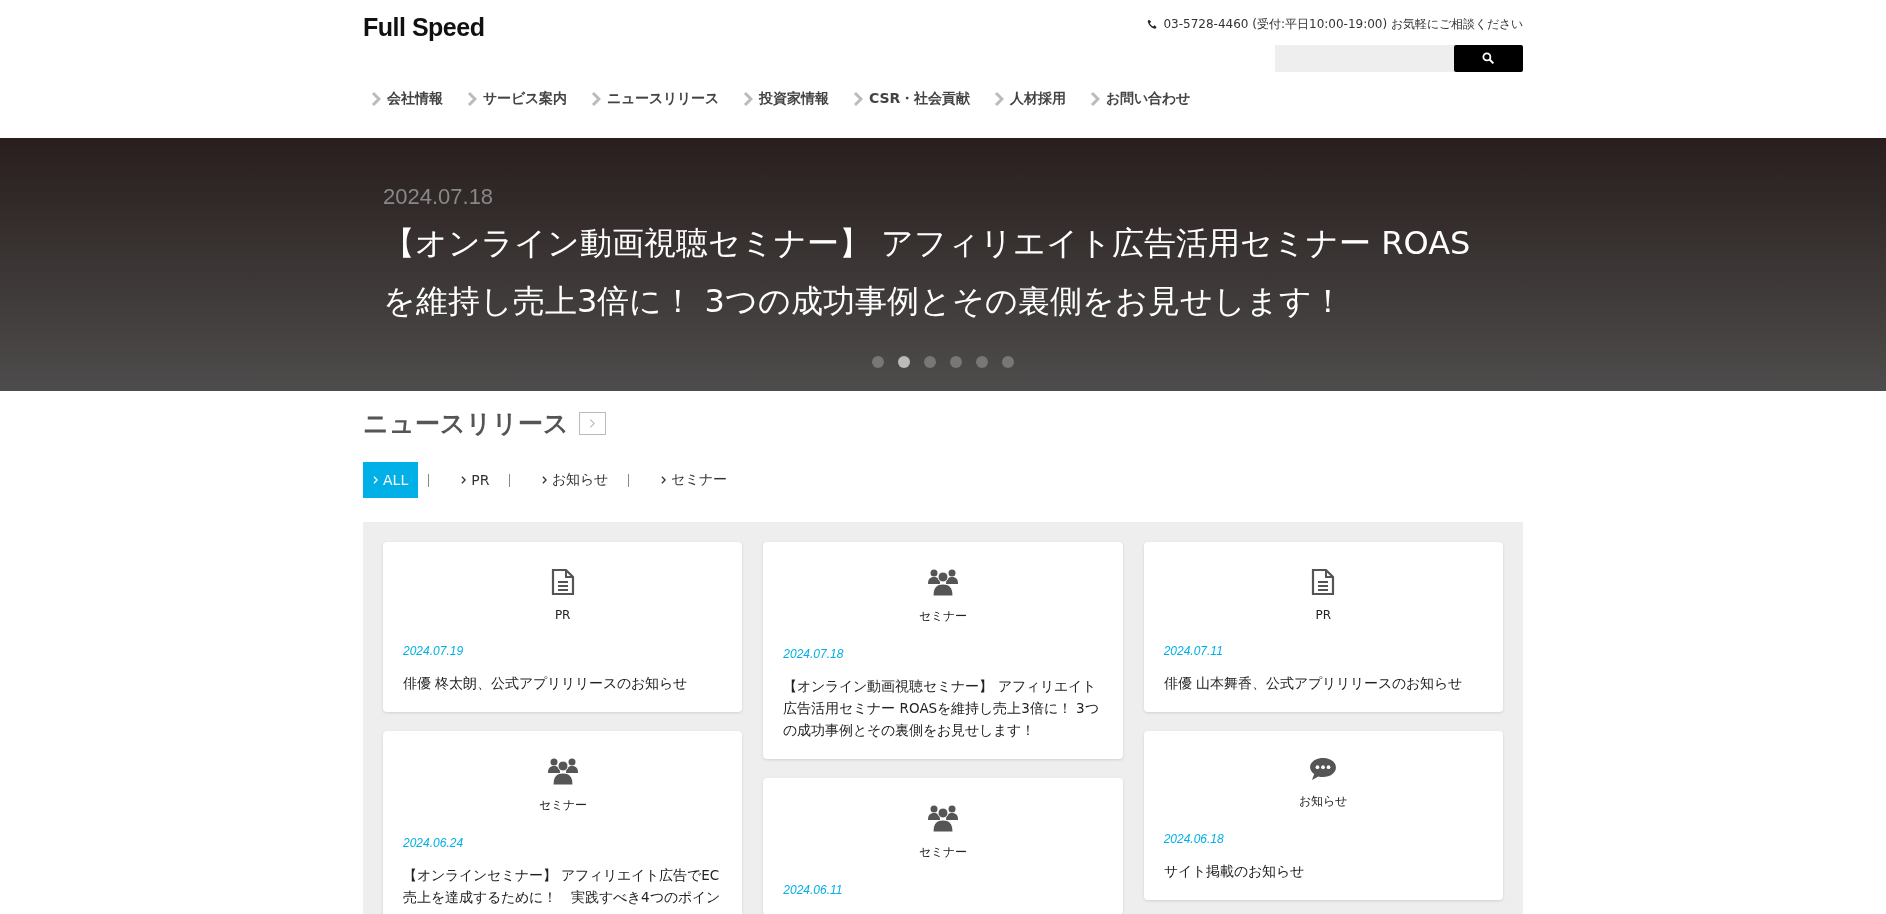 This screenshot has height=914, width=1886. I want to click on news-card: PR 2024.07.11 俳優 山本舞香、公式アプリリリースのお知らせ, so click(1323, 627).